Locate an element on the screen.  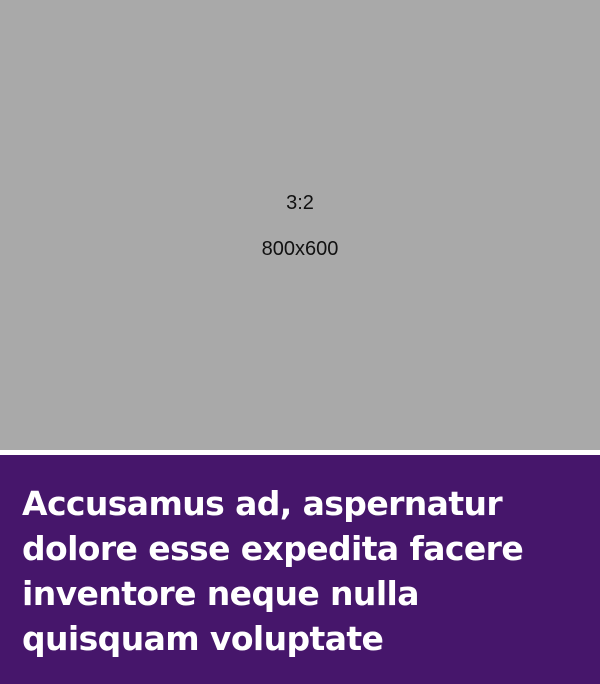
dimensions-label: 800x600 is located at coordinates (300, 249).